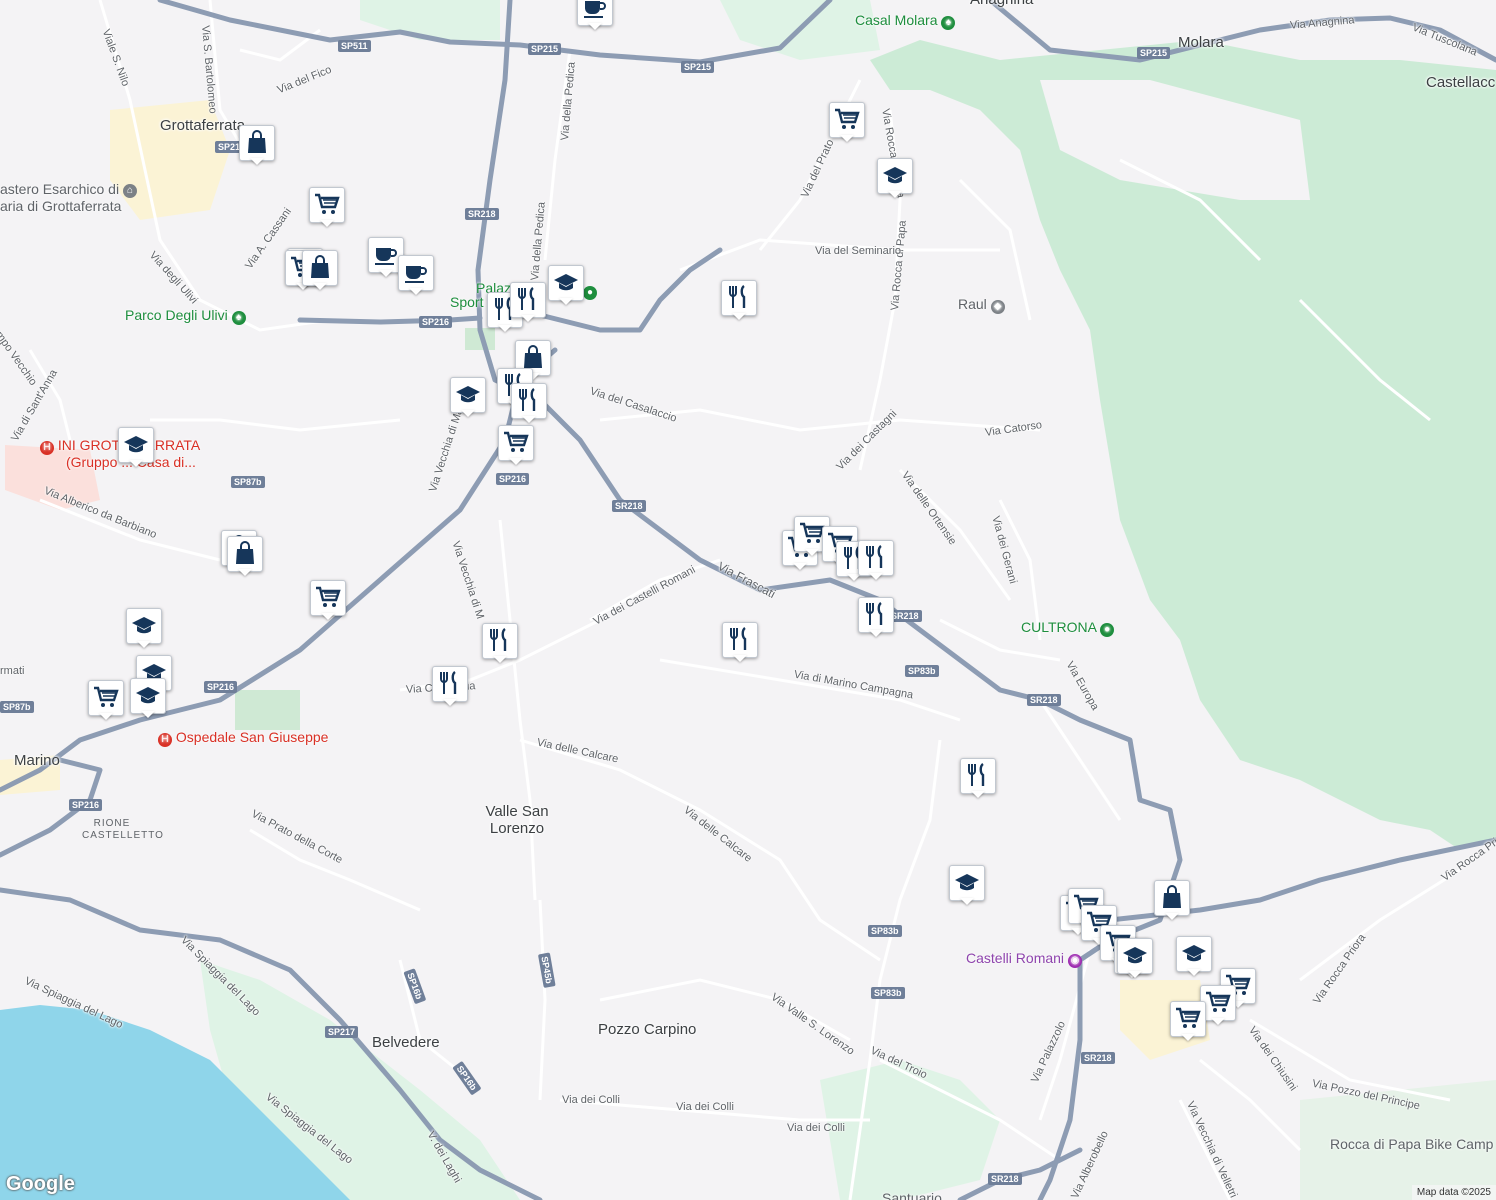  Describe the element at coordinates (406, 1042) in the screenshot. I see `place-belvedere: Belvedere` at that location.